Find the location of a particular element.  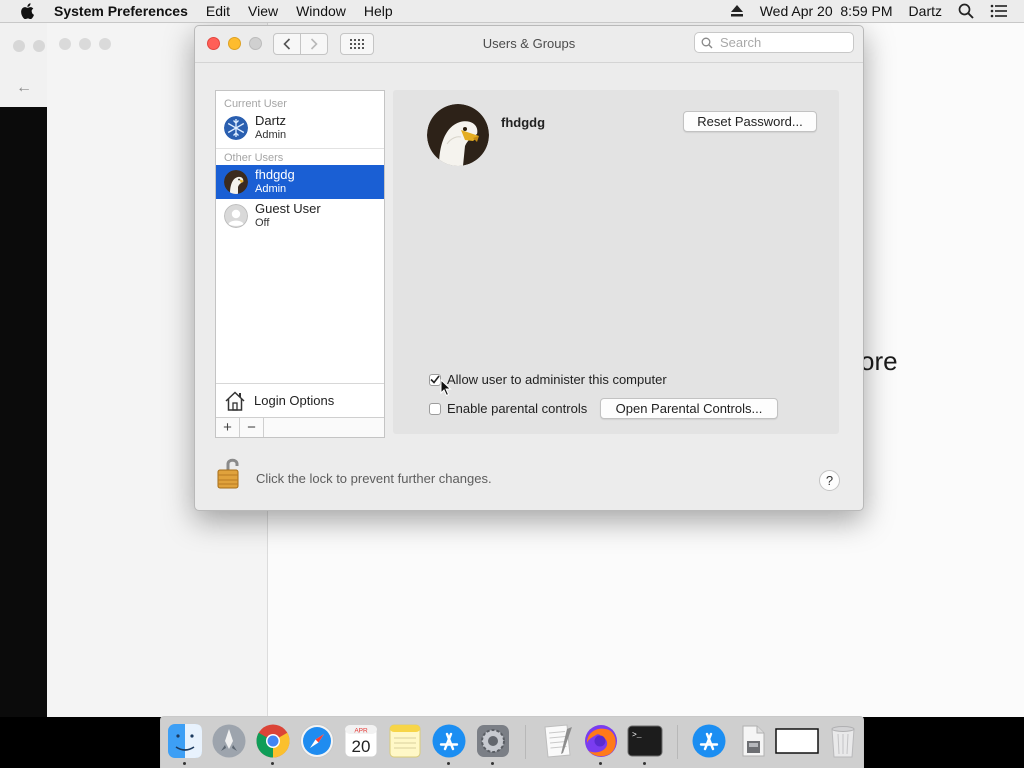

menu-datetime: Wed Apr 20 8:59 PM is located at coordinates (826, 11).